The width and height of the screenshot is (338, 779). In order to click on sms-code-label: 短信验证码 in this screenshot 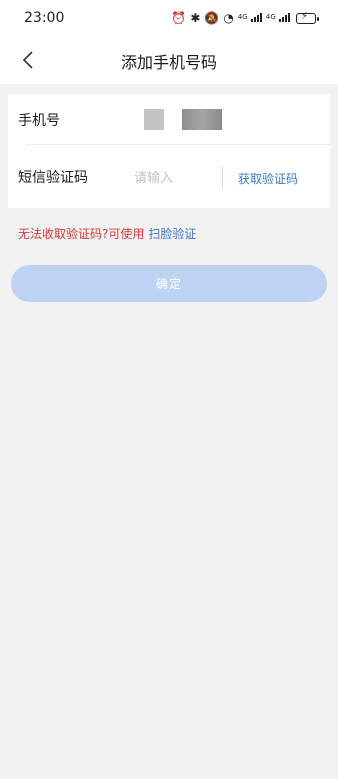, I will do `click(53, 178)`.